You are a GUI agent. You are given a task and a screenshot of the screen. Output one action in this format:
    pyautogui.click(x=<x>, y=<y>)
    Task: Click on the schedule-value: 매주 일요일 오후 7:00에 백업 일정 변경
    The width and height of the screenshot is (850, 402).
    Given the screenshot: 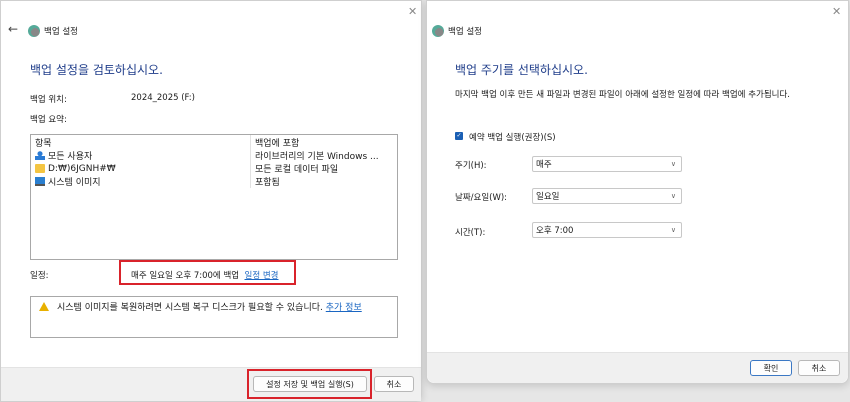 What is the action you would take?
    pyautogui.click(x=205, y=275)
    